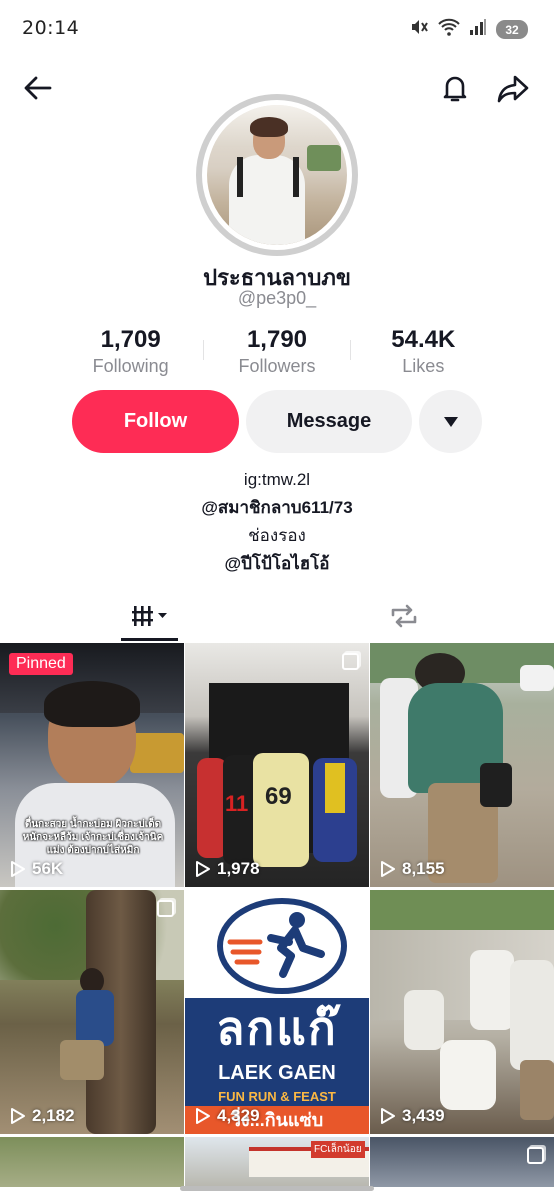 The width and height of the screenshot is (554, 1200). I want to click on view-count-label: 3,439, so click(423, 1115).